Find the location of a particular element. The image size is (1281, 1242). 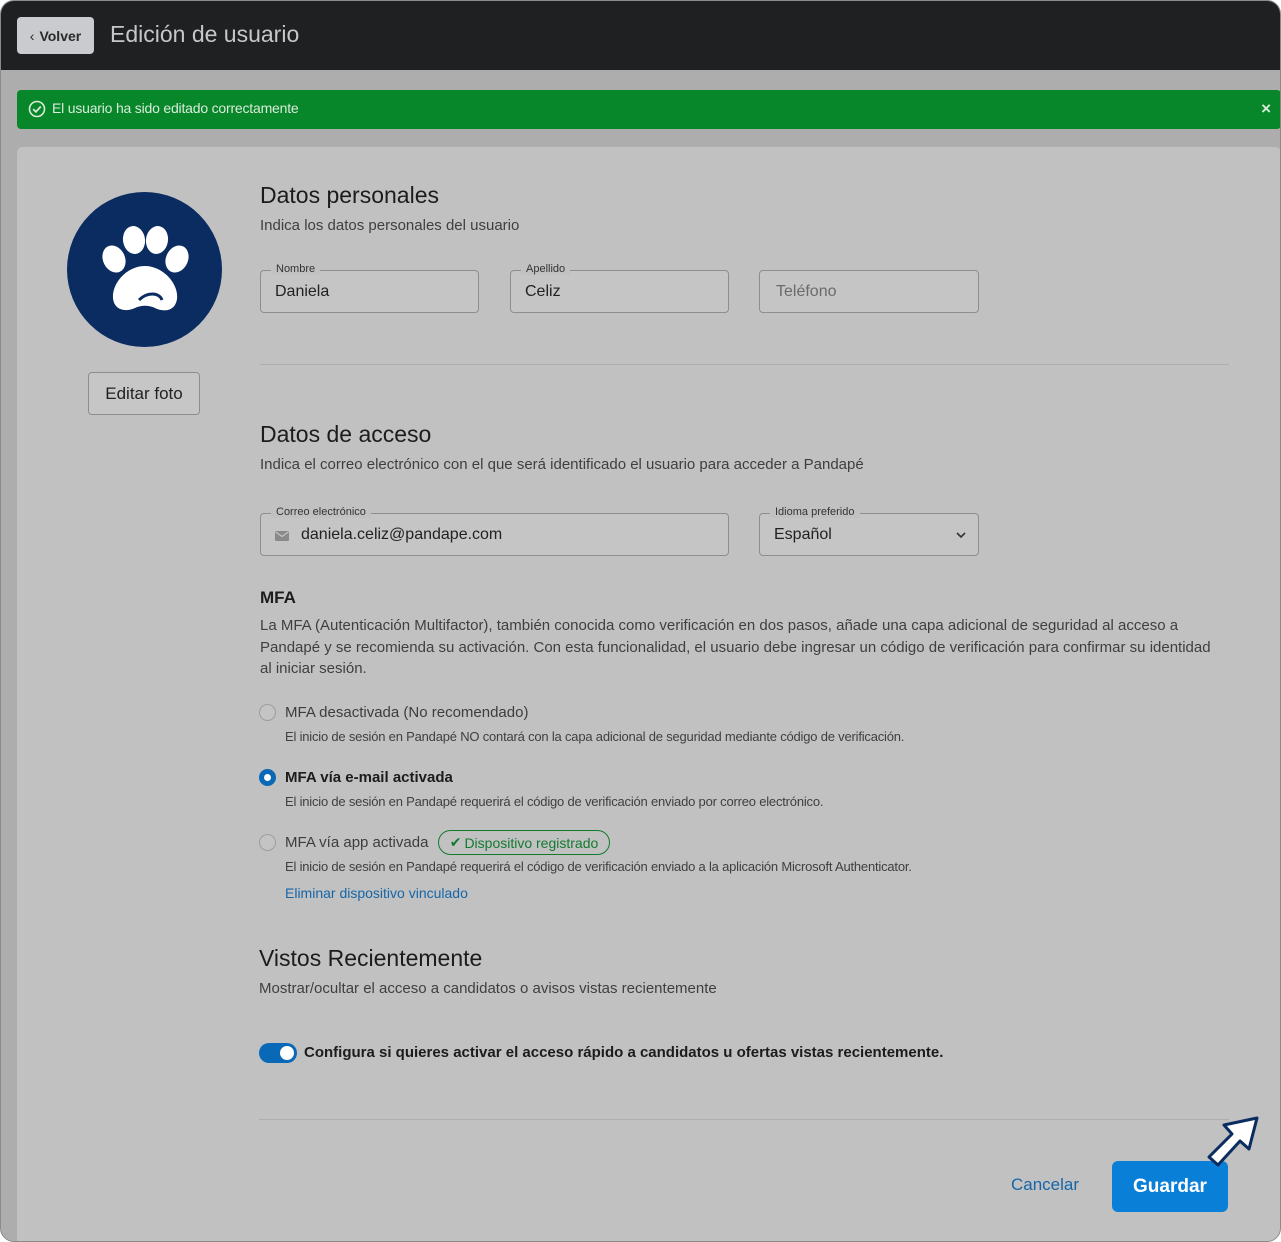

first-name-value: Daniela is located at coordinates (302, 291).